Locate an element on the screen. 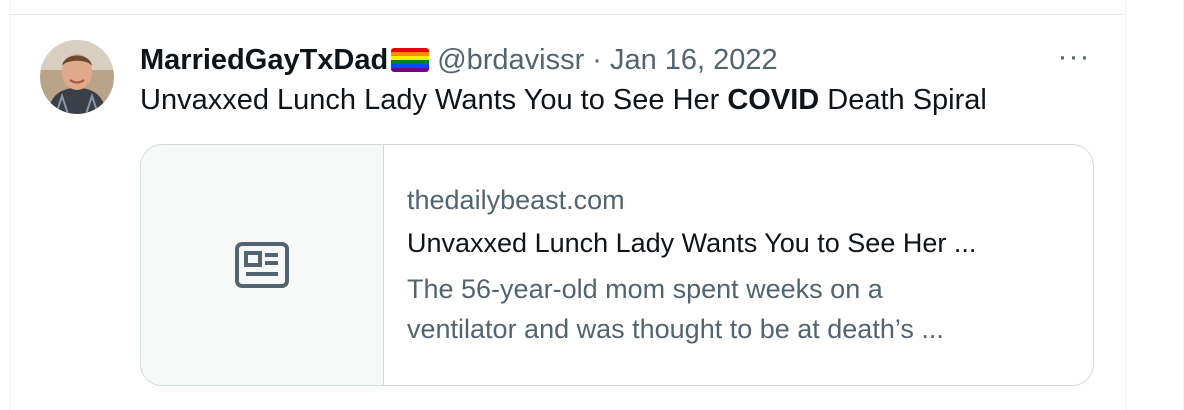  card-description-line-1: The 56-year-old mom spent weeks on a is located at coordinates (645, 289).